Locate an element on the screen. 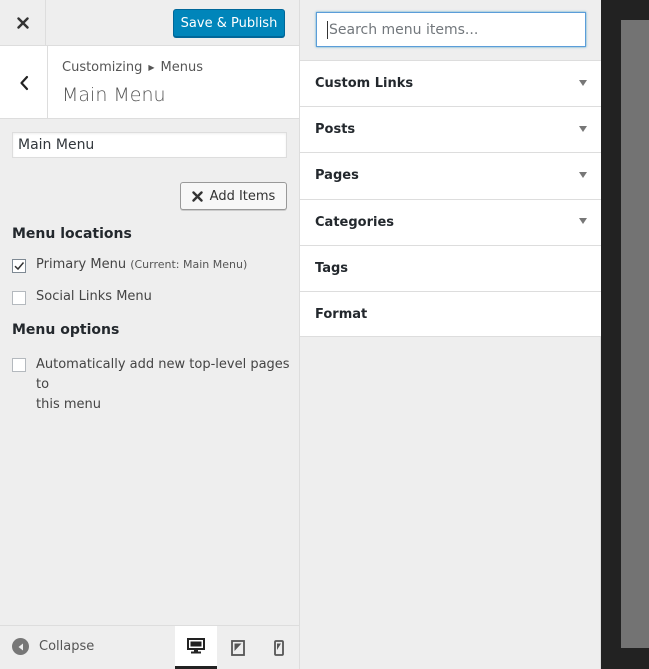 This screenshot has width=649, height=669. section-posts-label: Posts is located at coordinates (335, 130).